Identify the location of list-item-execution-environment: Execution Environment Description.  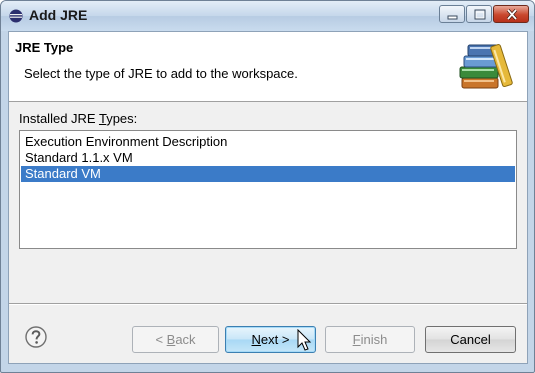
(268, 142).